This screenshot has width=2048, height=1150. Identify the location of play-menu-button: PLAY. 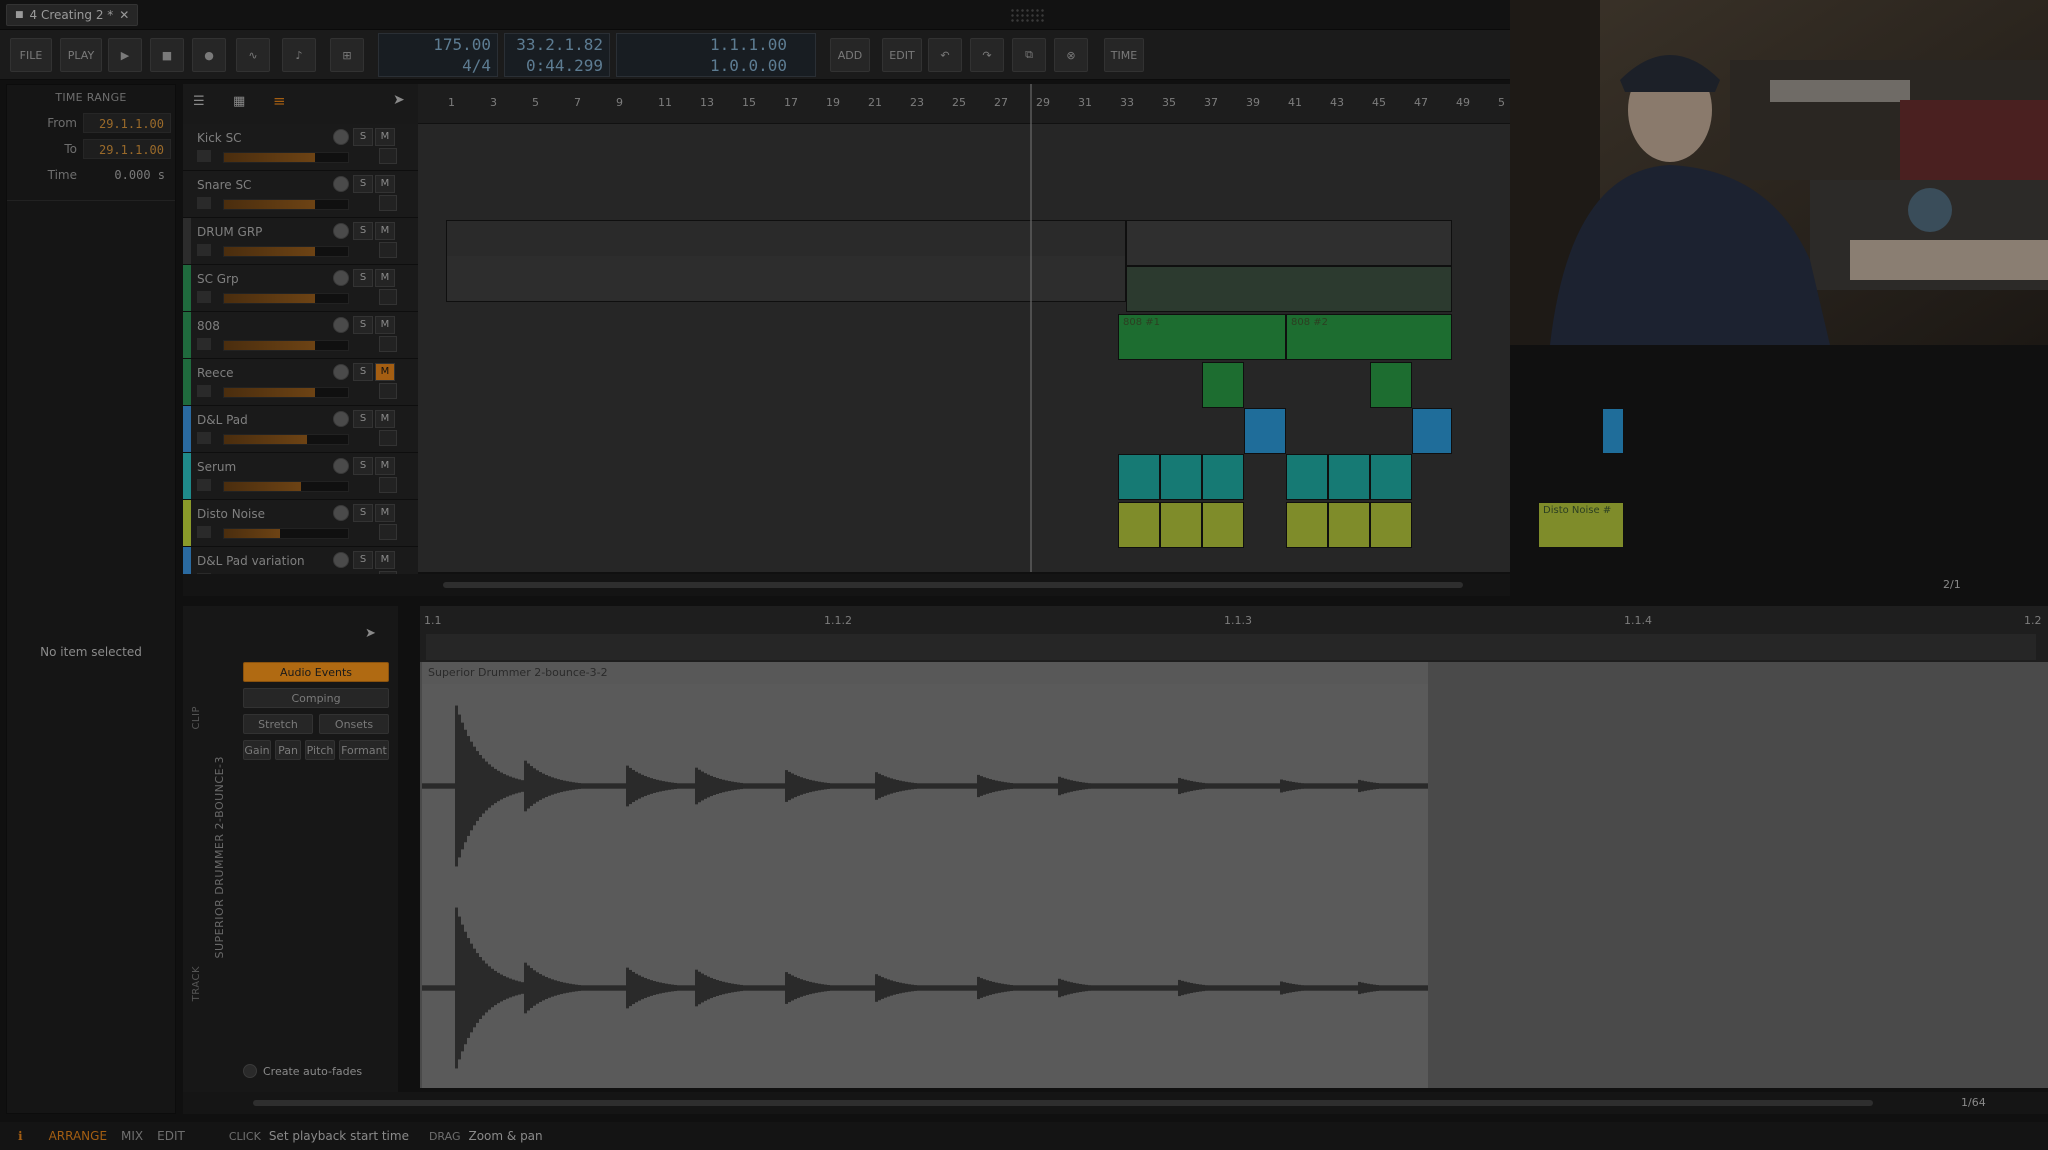
(81, 55).